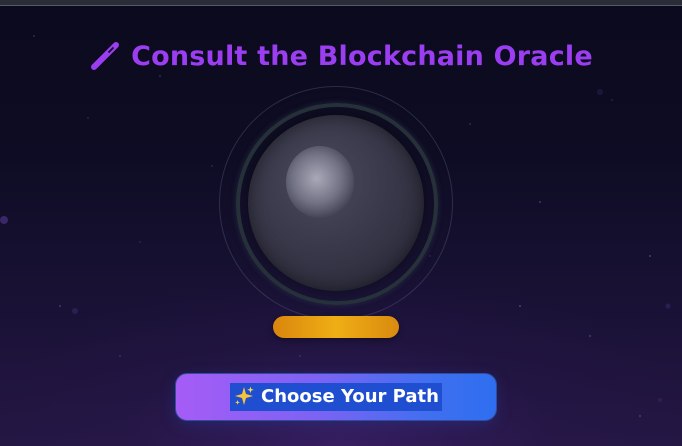  I want to click on crystal-ball-sphere, so click(336, 203).